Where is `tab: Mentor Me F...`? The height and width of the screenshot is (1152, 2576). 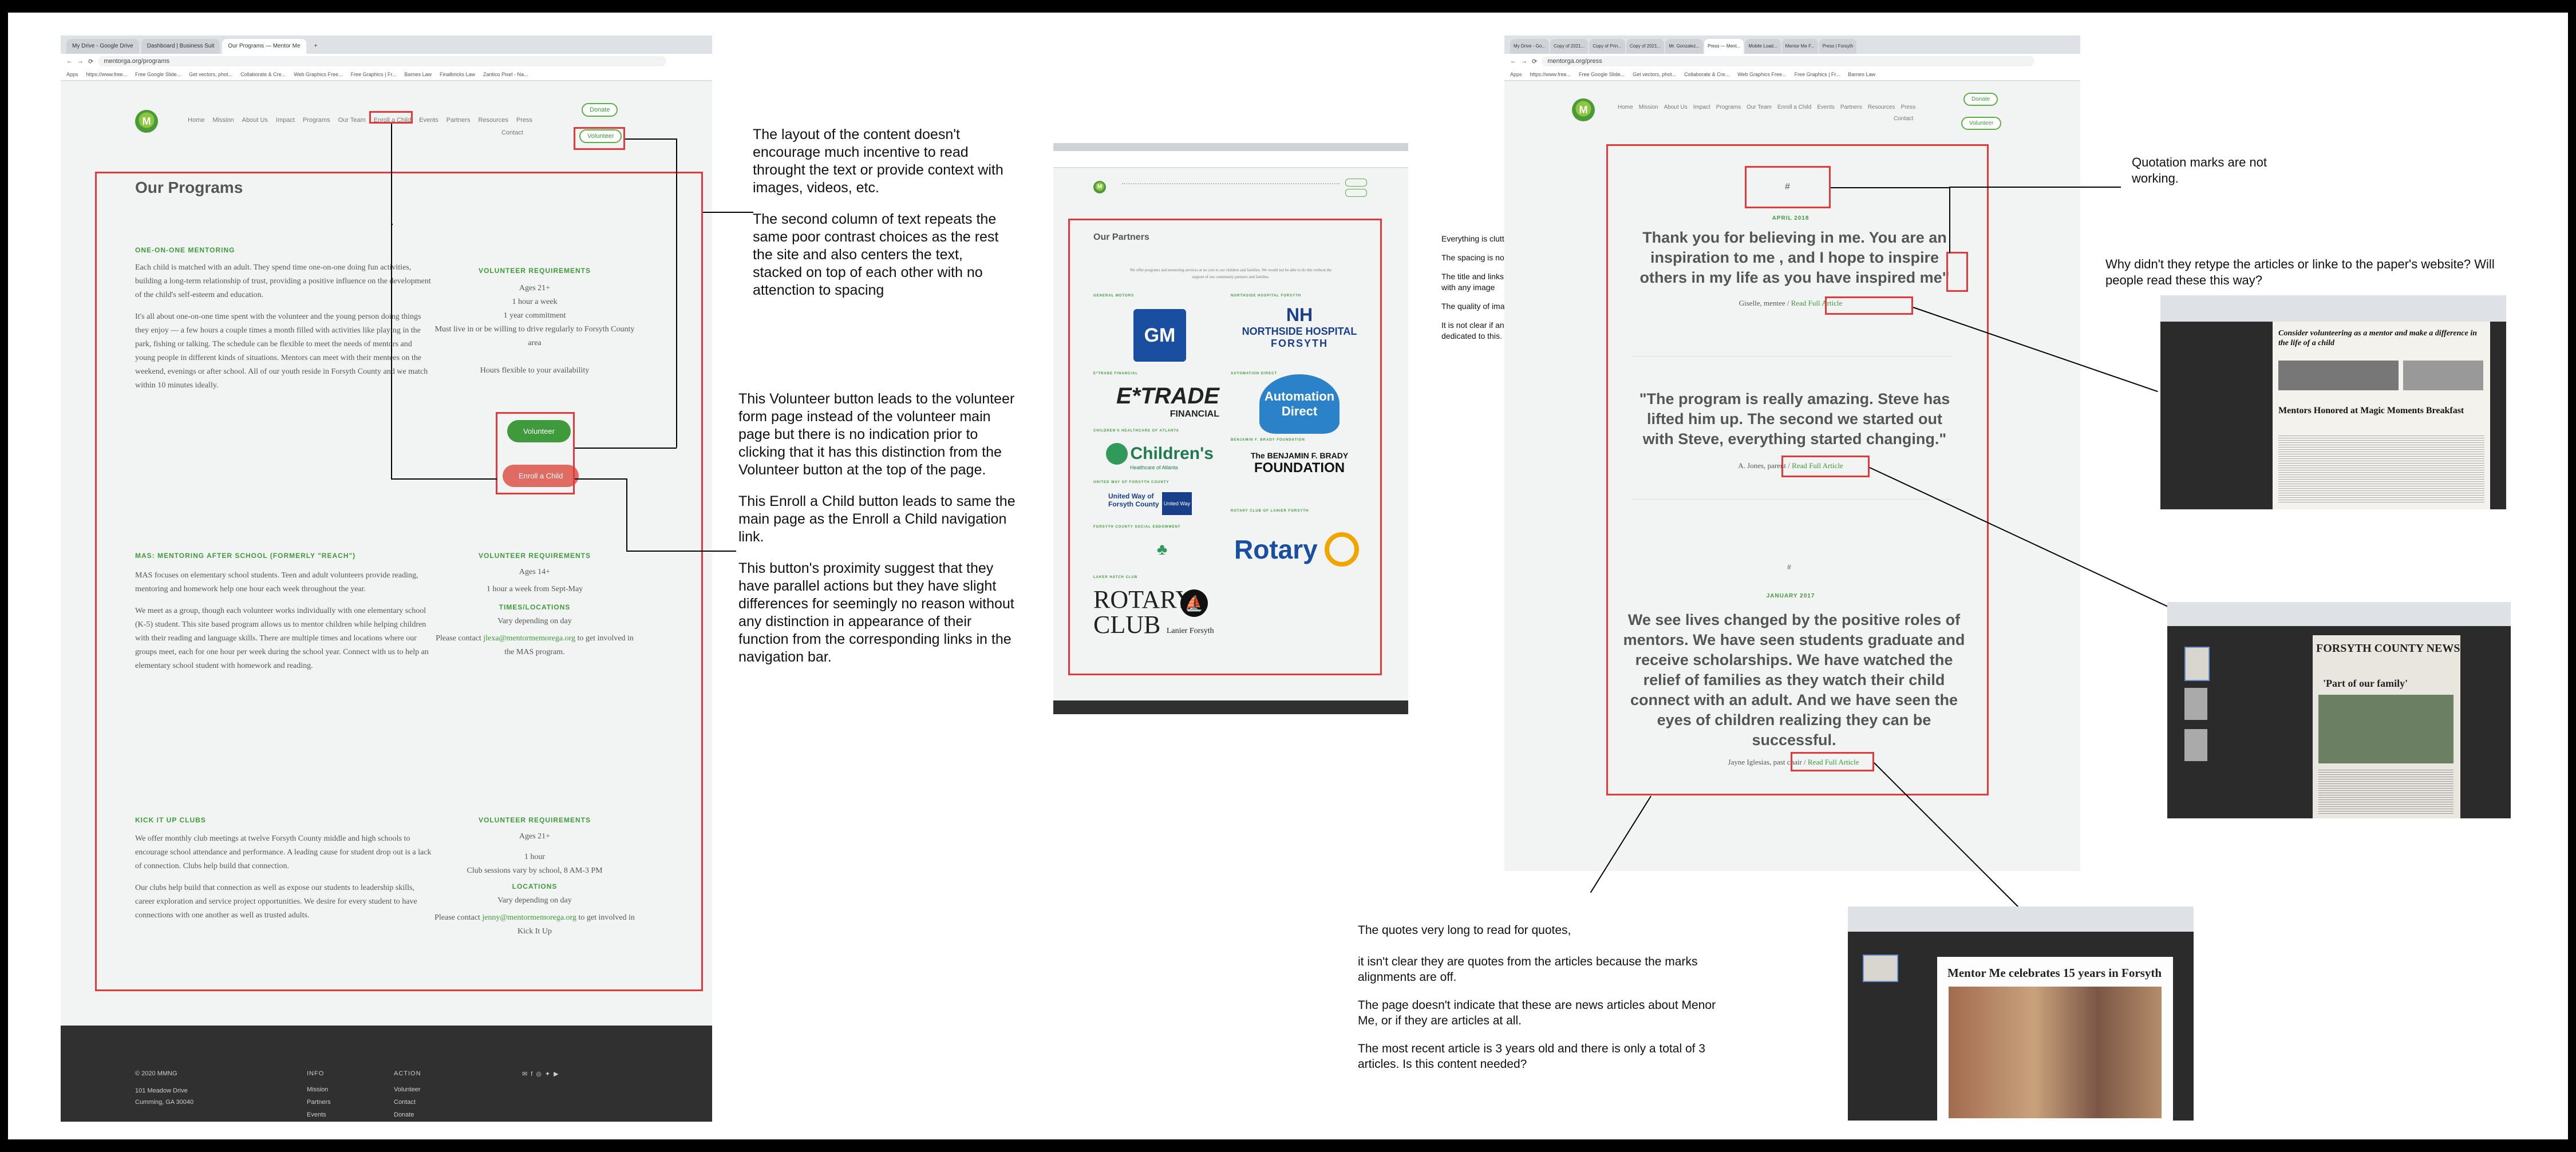 tab: Mentor Me F... is located at coordinates (1799, 46).